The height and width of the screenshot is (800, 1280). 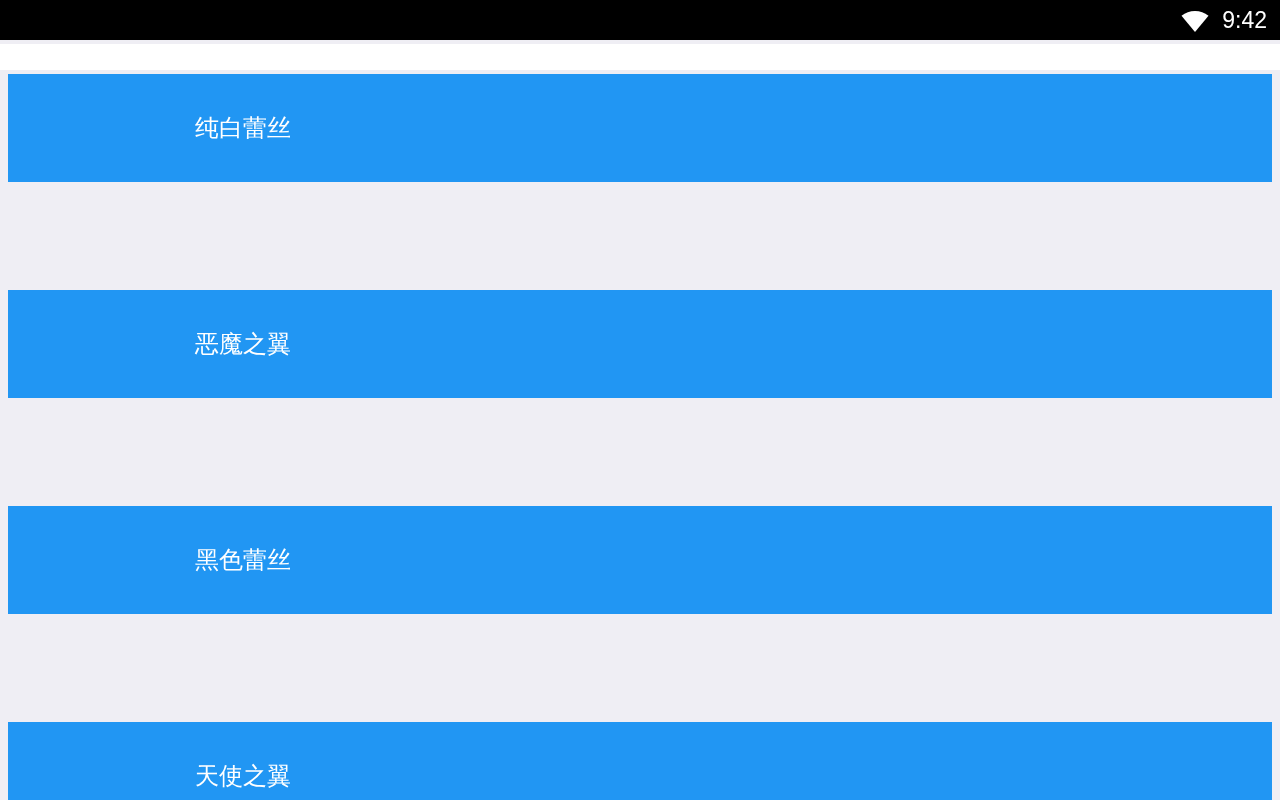 What do you see at coordinates (1244, 20) in the screenshot?
I see `status-time: 9:42` at bounding box center [1244, 20].